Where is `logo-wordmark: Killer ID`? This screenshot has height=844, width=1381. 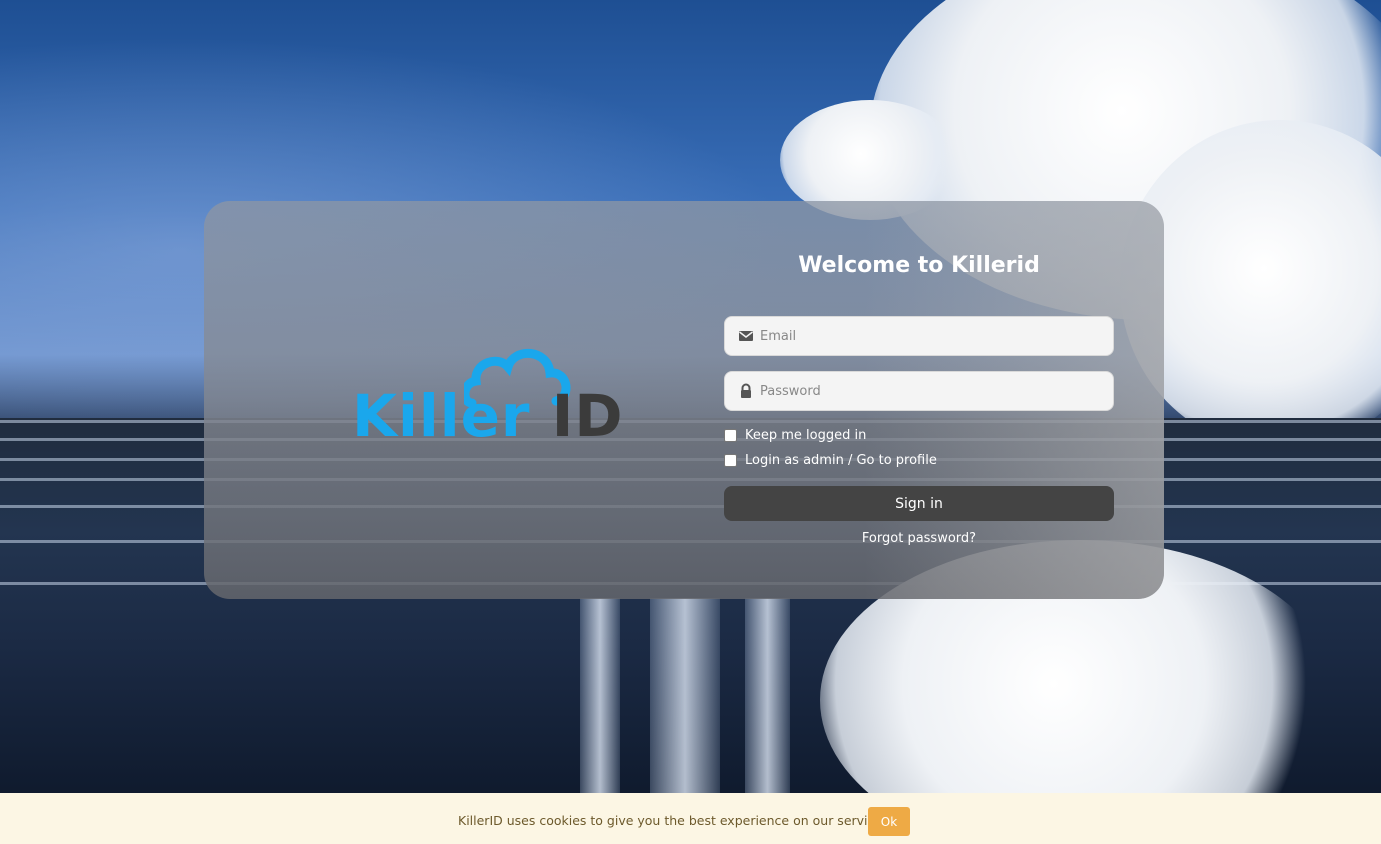 logo-wordmark: Killer ID is located at coordinates (487, 416).